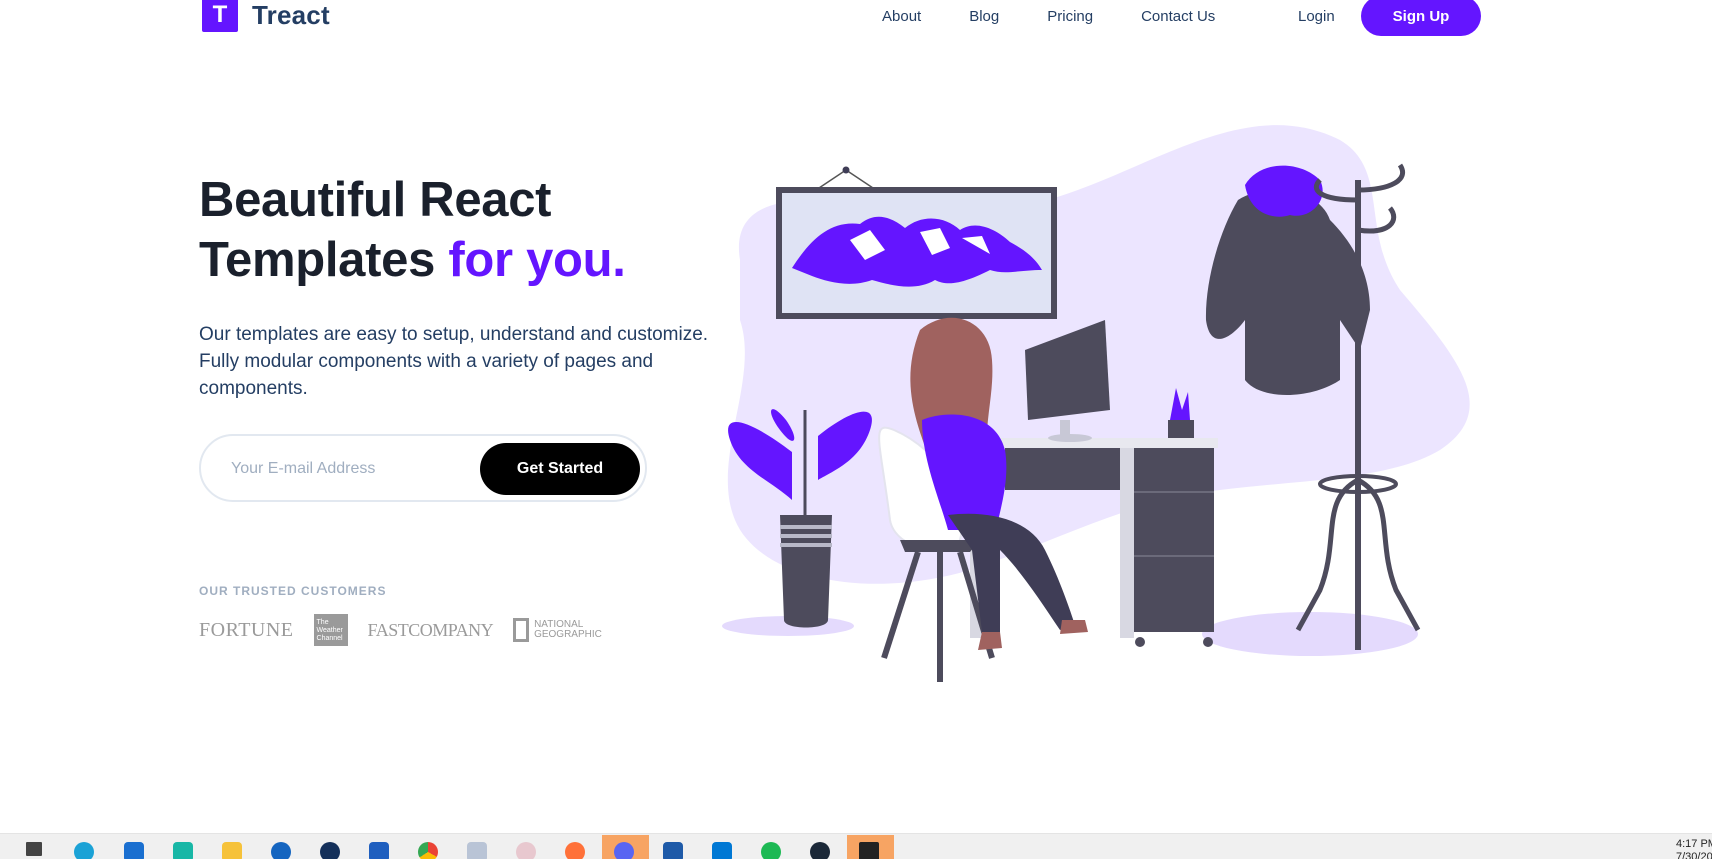  What do you see at coordinates (869, 850) in the screenshot?
I see `epic-games-icon` at bounding box center [869, 850].